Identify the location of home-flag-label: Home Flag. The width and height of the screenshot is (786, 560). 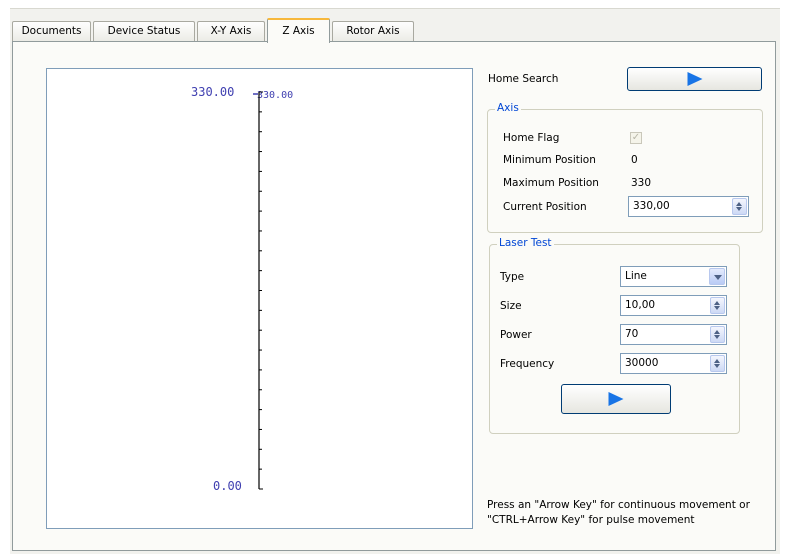
(531, 138).